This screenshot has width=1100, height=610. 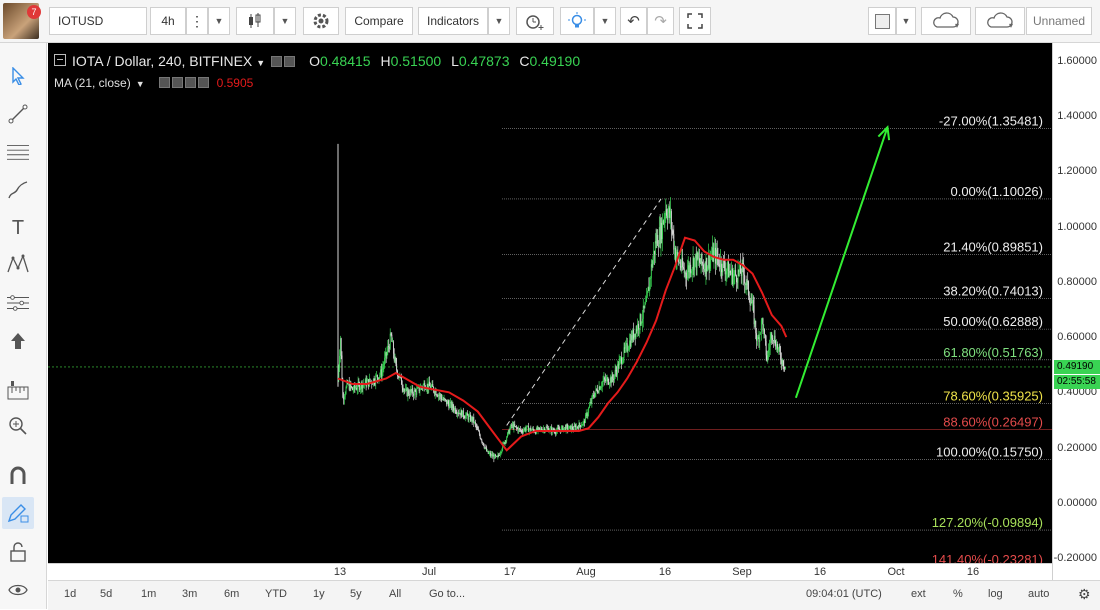 I want to click on brush-tool, so click(x=18, y=190).